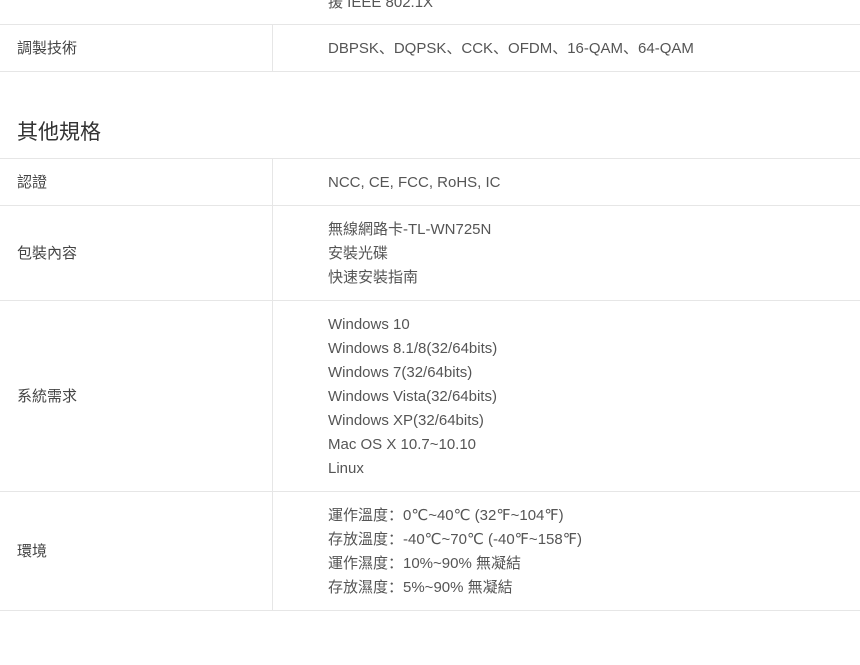  I want to click on spec-label: 包裝內容, so click(47, 253).